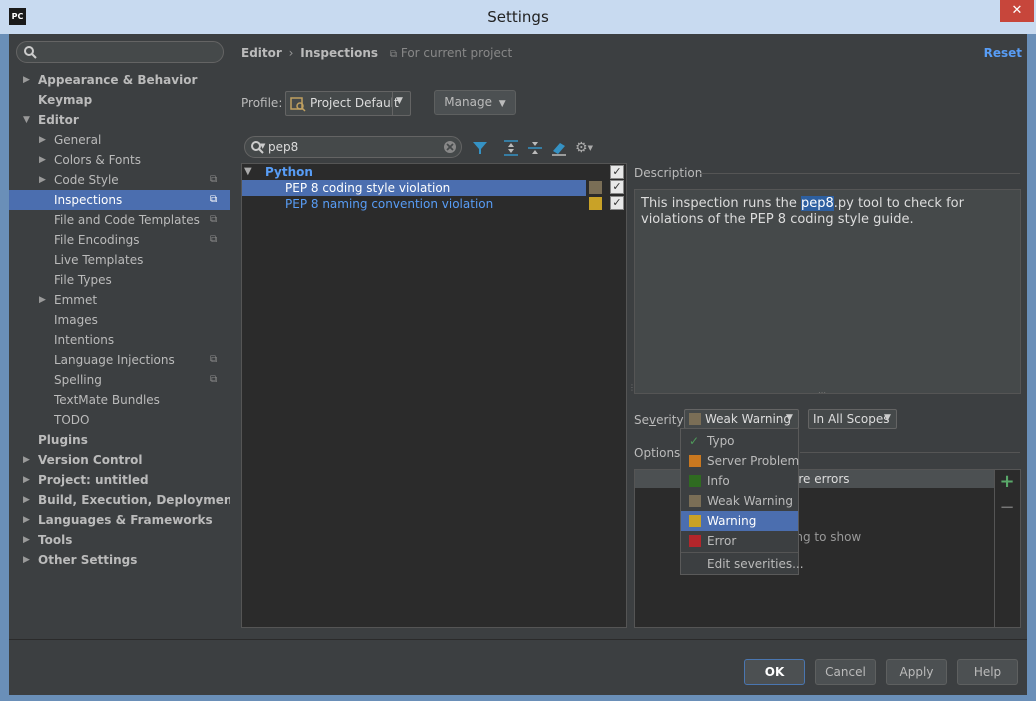  I want to click on sidebar-item-label: Images, so click(76, 320).